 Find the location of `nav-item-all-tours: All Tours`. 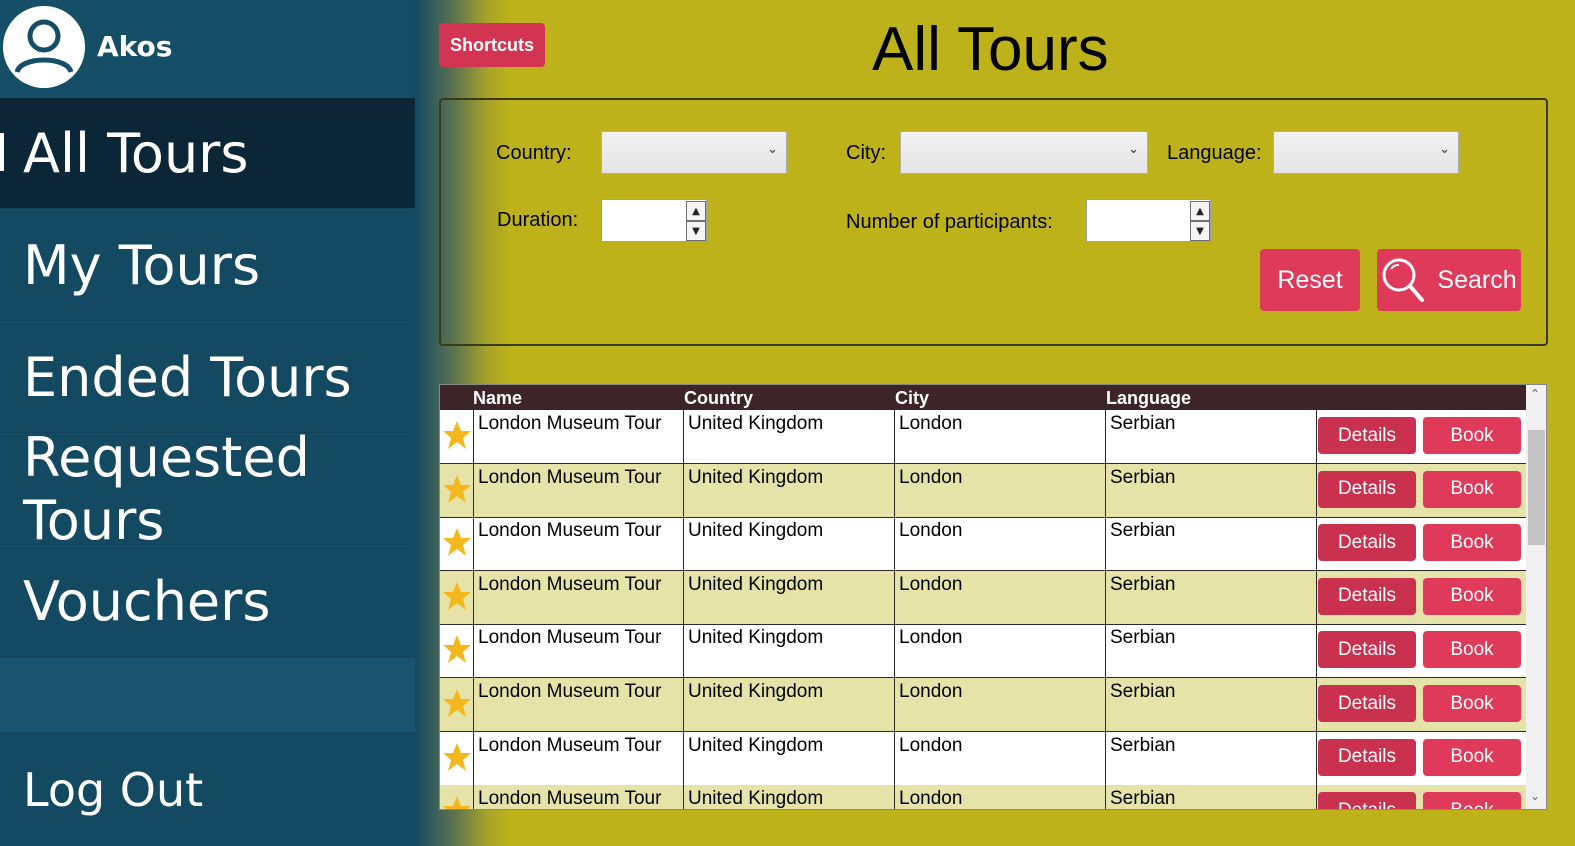

nav-item-all-tours: All Tours is located at coordinates (207, 153).